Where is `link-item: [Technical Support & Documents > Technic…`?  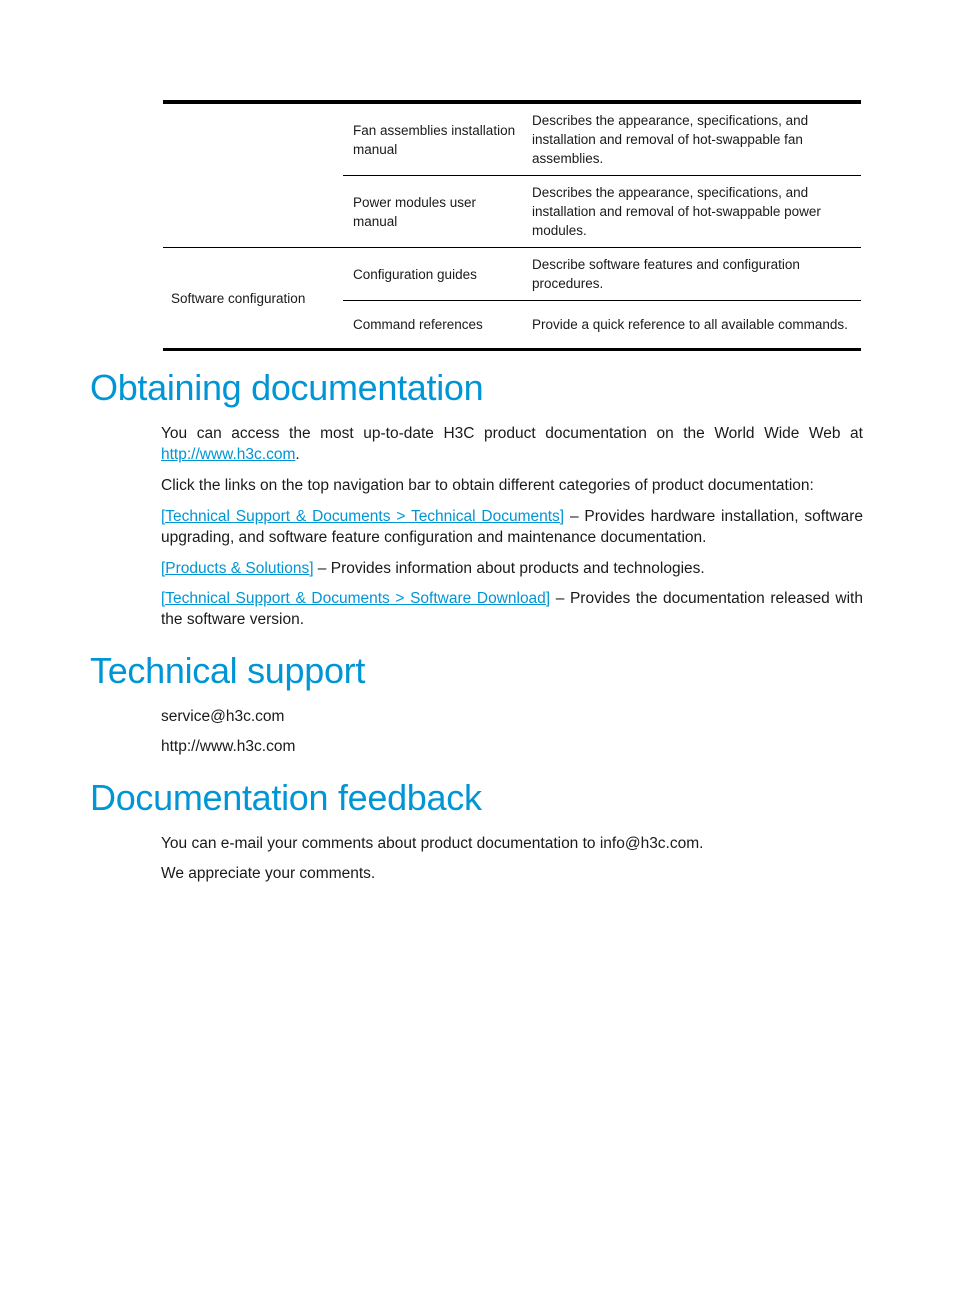 link-item: [Technical Support & Documents > Technic… is located at coordinates (512, 527).